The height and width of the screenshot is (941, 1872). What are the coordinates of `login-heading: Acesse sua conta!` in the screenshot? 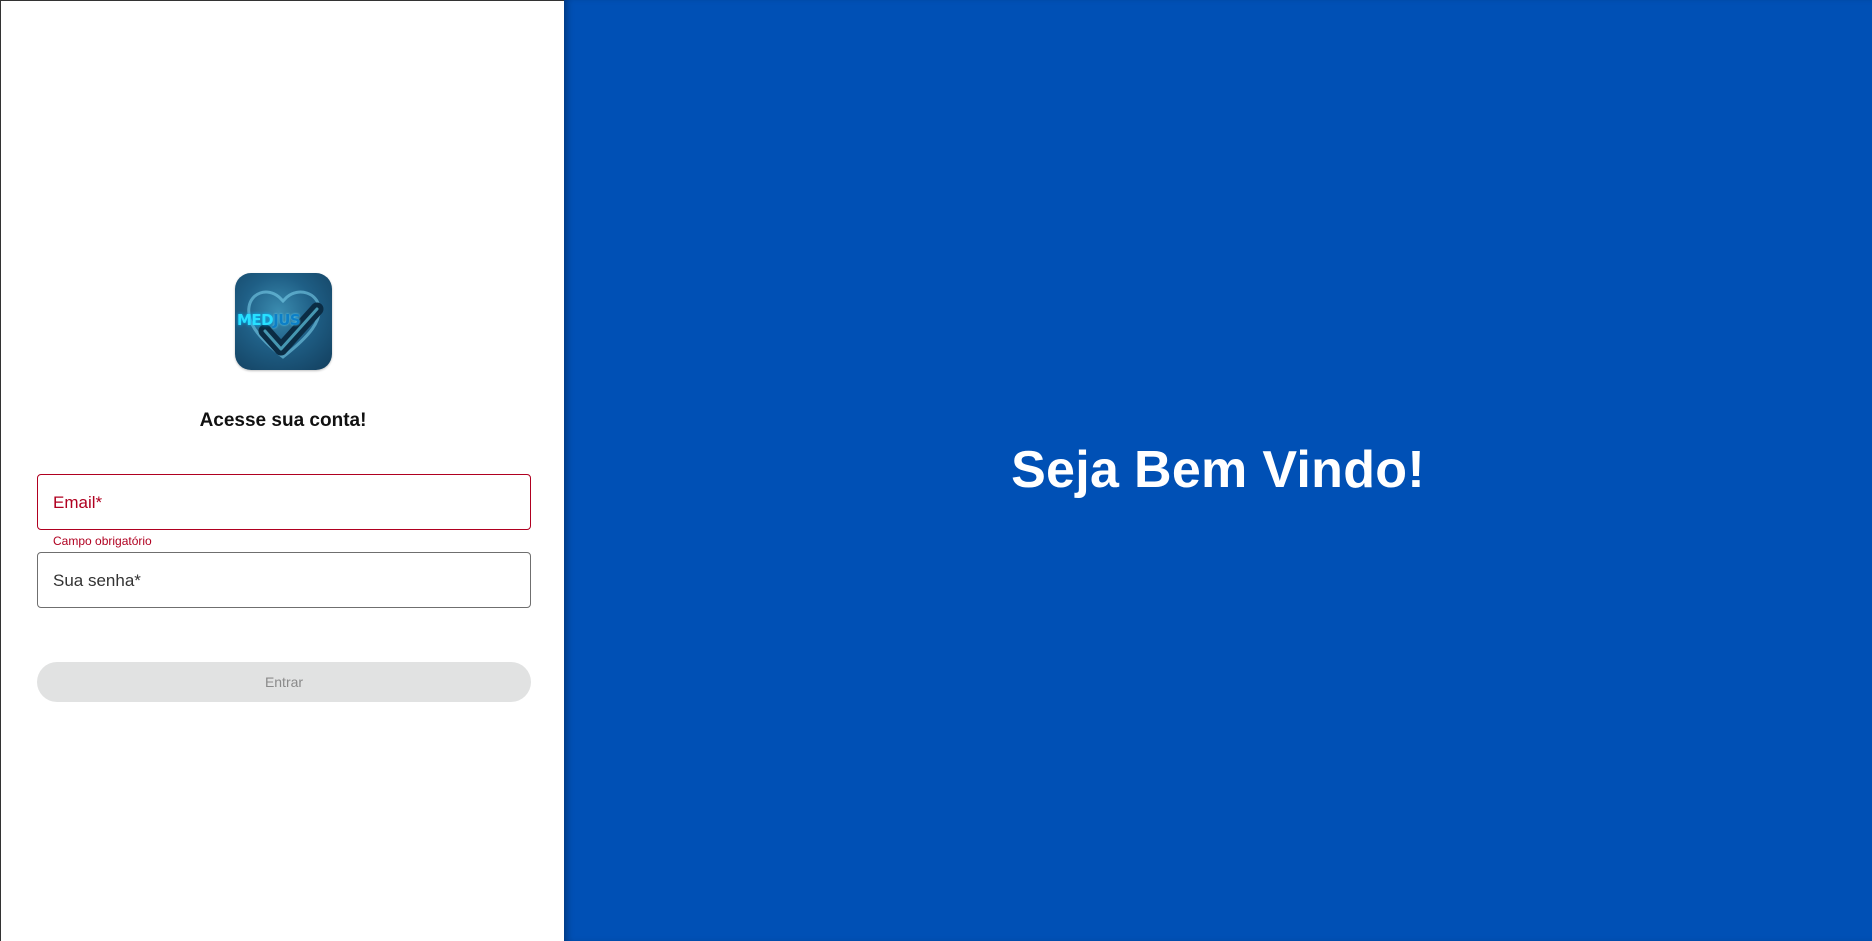 It's located at (283, 420).